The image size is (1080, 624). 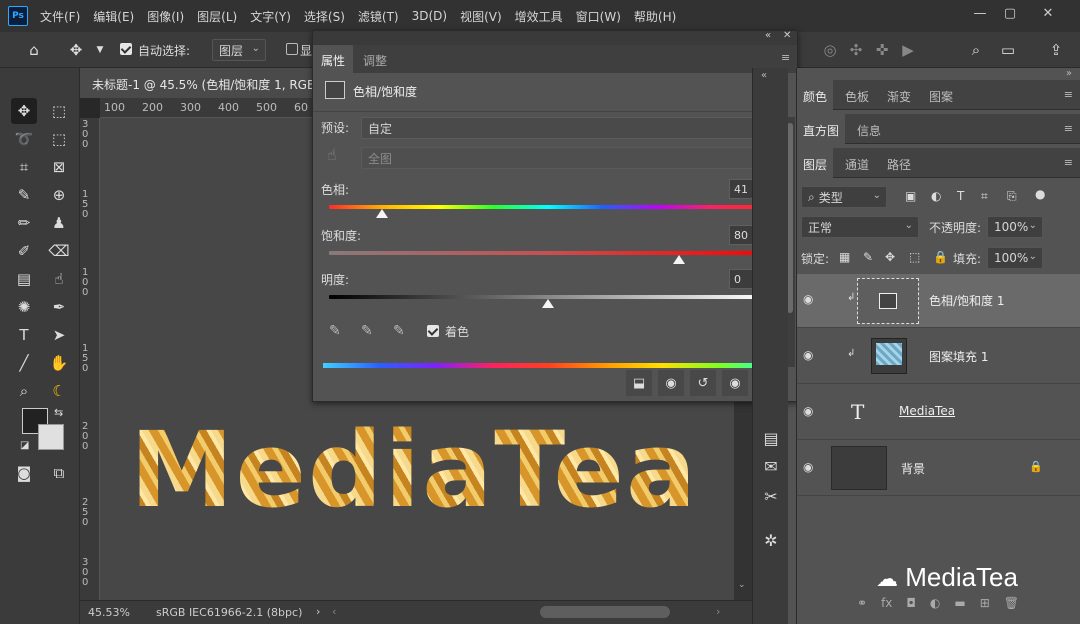 What do you see at coordinates (24, 335) in the screenshot?
I see `type-tool-icon: T` at bounding box center [24, 335].